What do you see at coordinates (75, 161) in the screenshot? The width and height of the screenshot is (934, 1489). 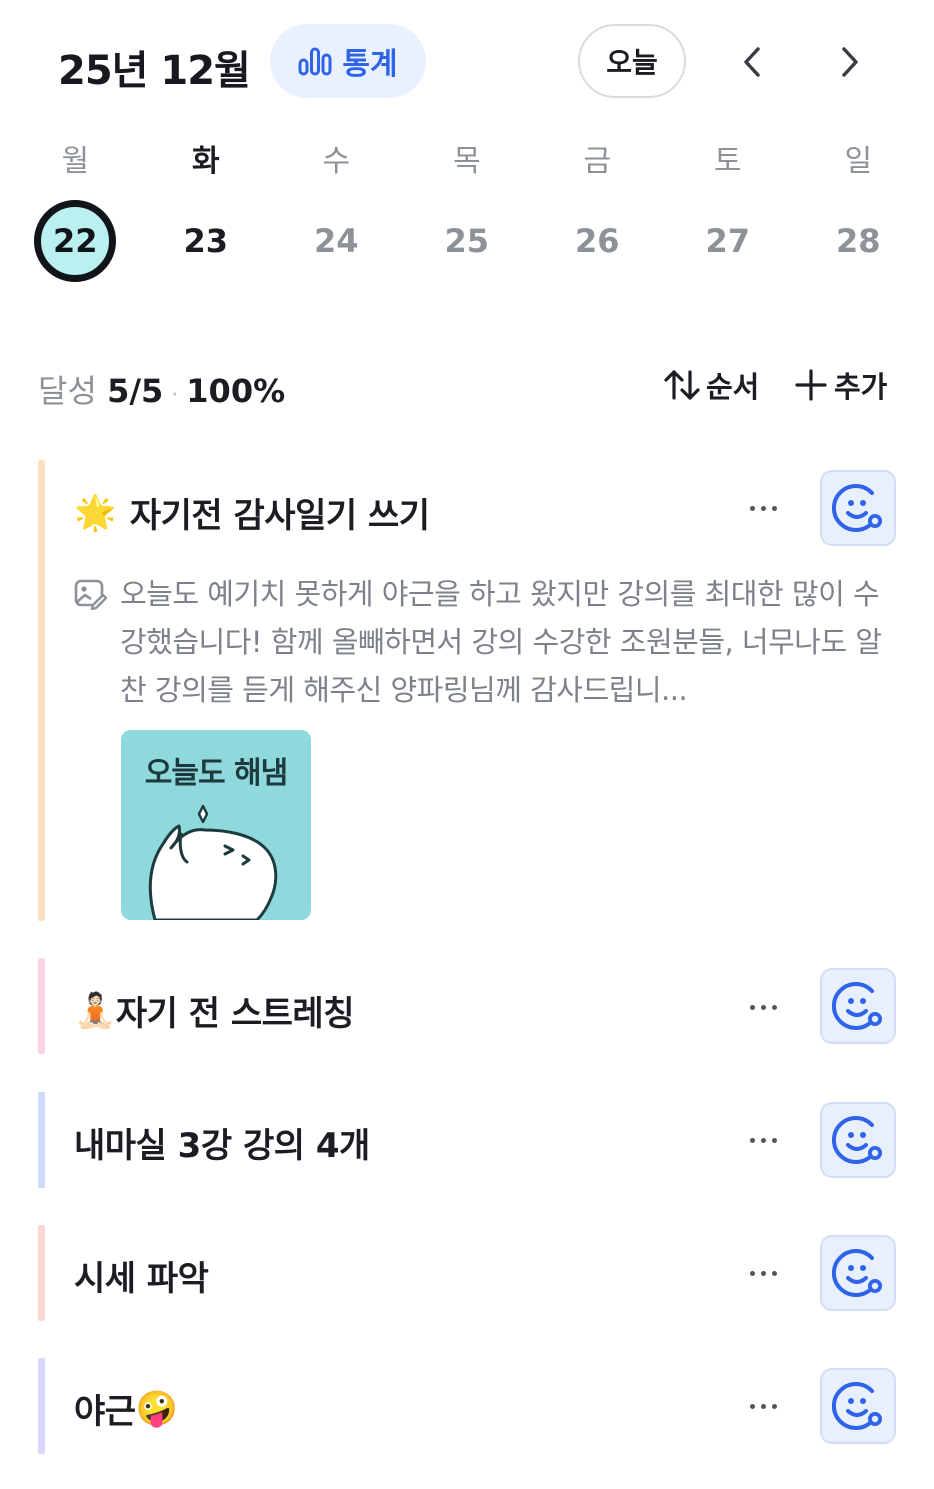 I see `weekday-label: 월` at bounding box center [75, 161].